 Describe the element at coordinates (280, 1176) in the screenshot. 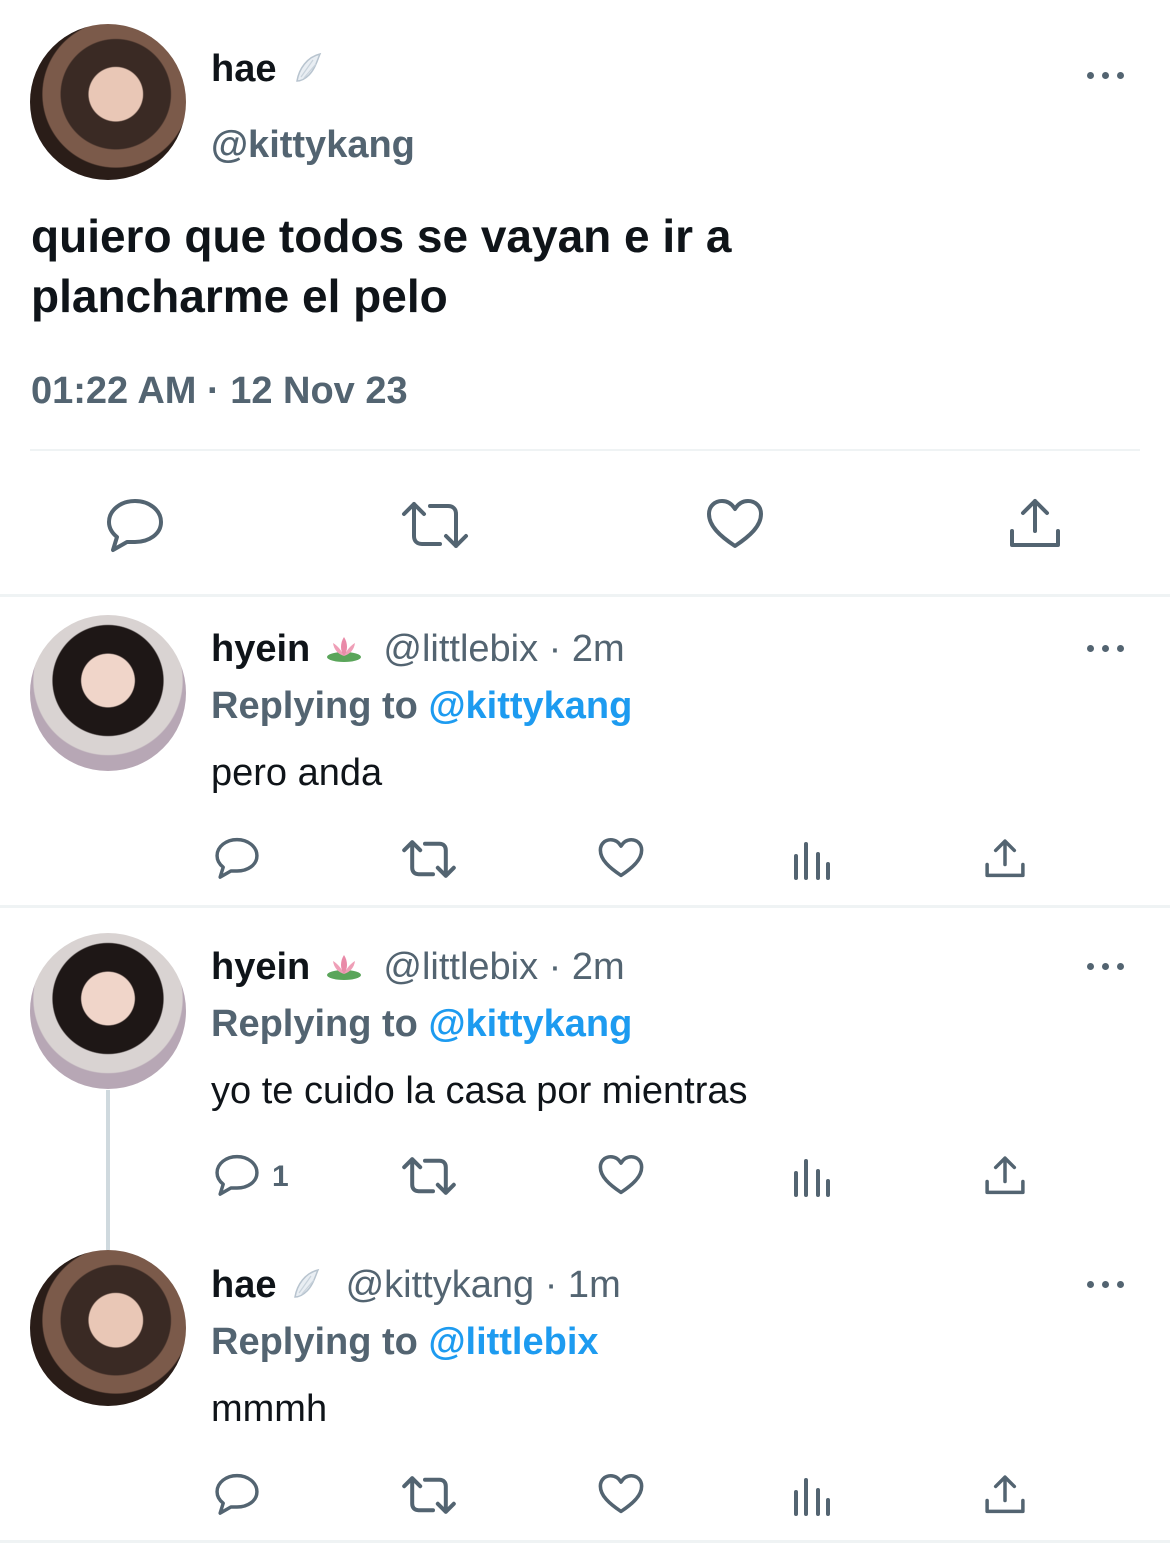

I see `reply-count: 1` at that location.